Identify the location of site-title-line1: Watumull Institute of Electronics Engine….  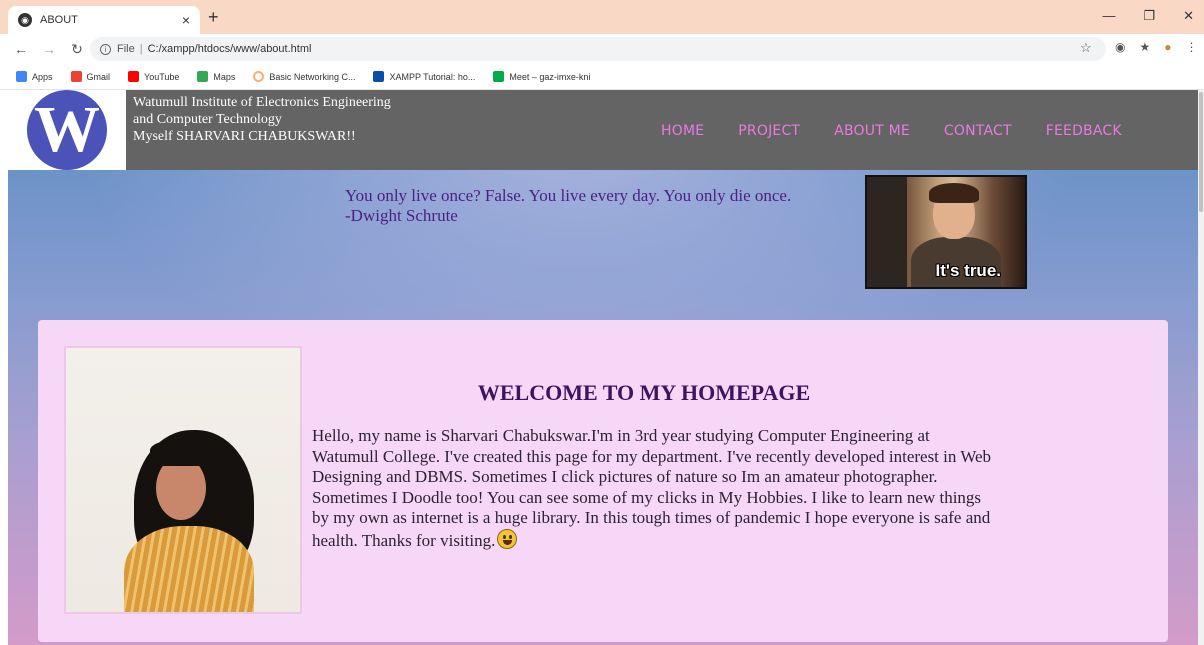
(262, 102).